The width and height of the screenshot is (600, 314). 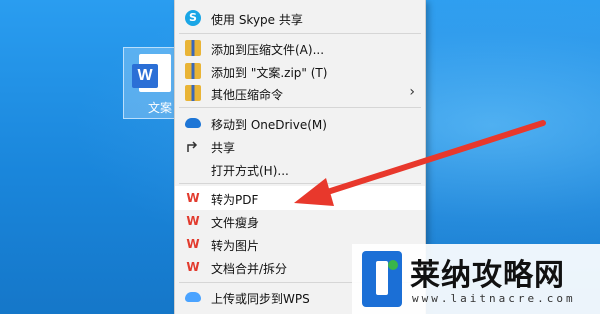 I want to click on brand-name: 莱纳攻略网, so click(x=487, y=275).